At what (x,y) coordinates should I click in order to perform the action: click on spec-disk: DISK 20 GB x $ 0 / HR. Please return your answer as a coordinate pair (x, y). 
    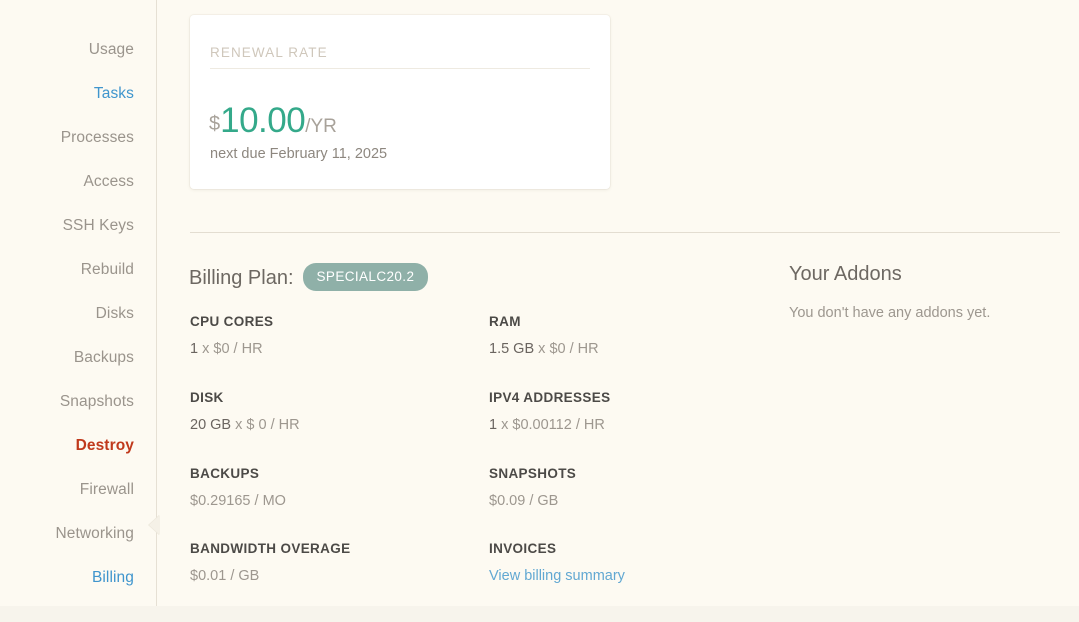
    Looking at the image, I should click on (245, 411).